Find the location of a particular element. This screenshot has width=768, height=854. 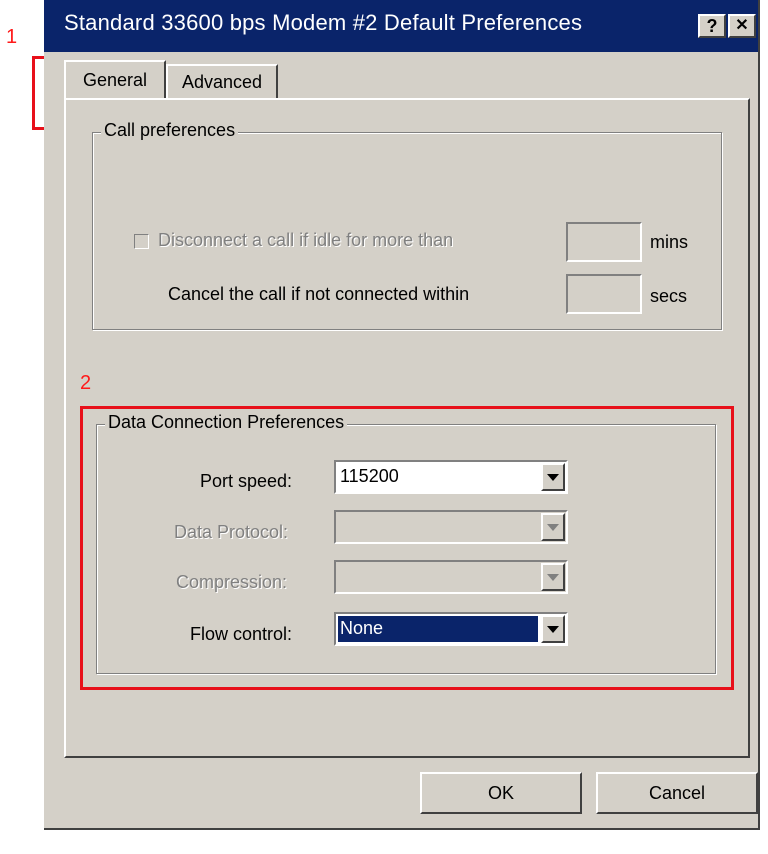

cancel-button-label: Cancel is located at coordinates (677, 792).